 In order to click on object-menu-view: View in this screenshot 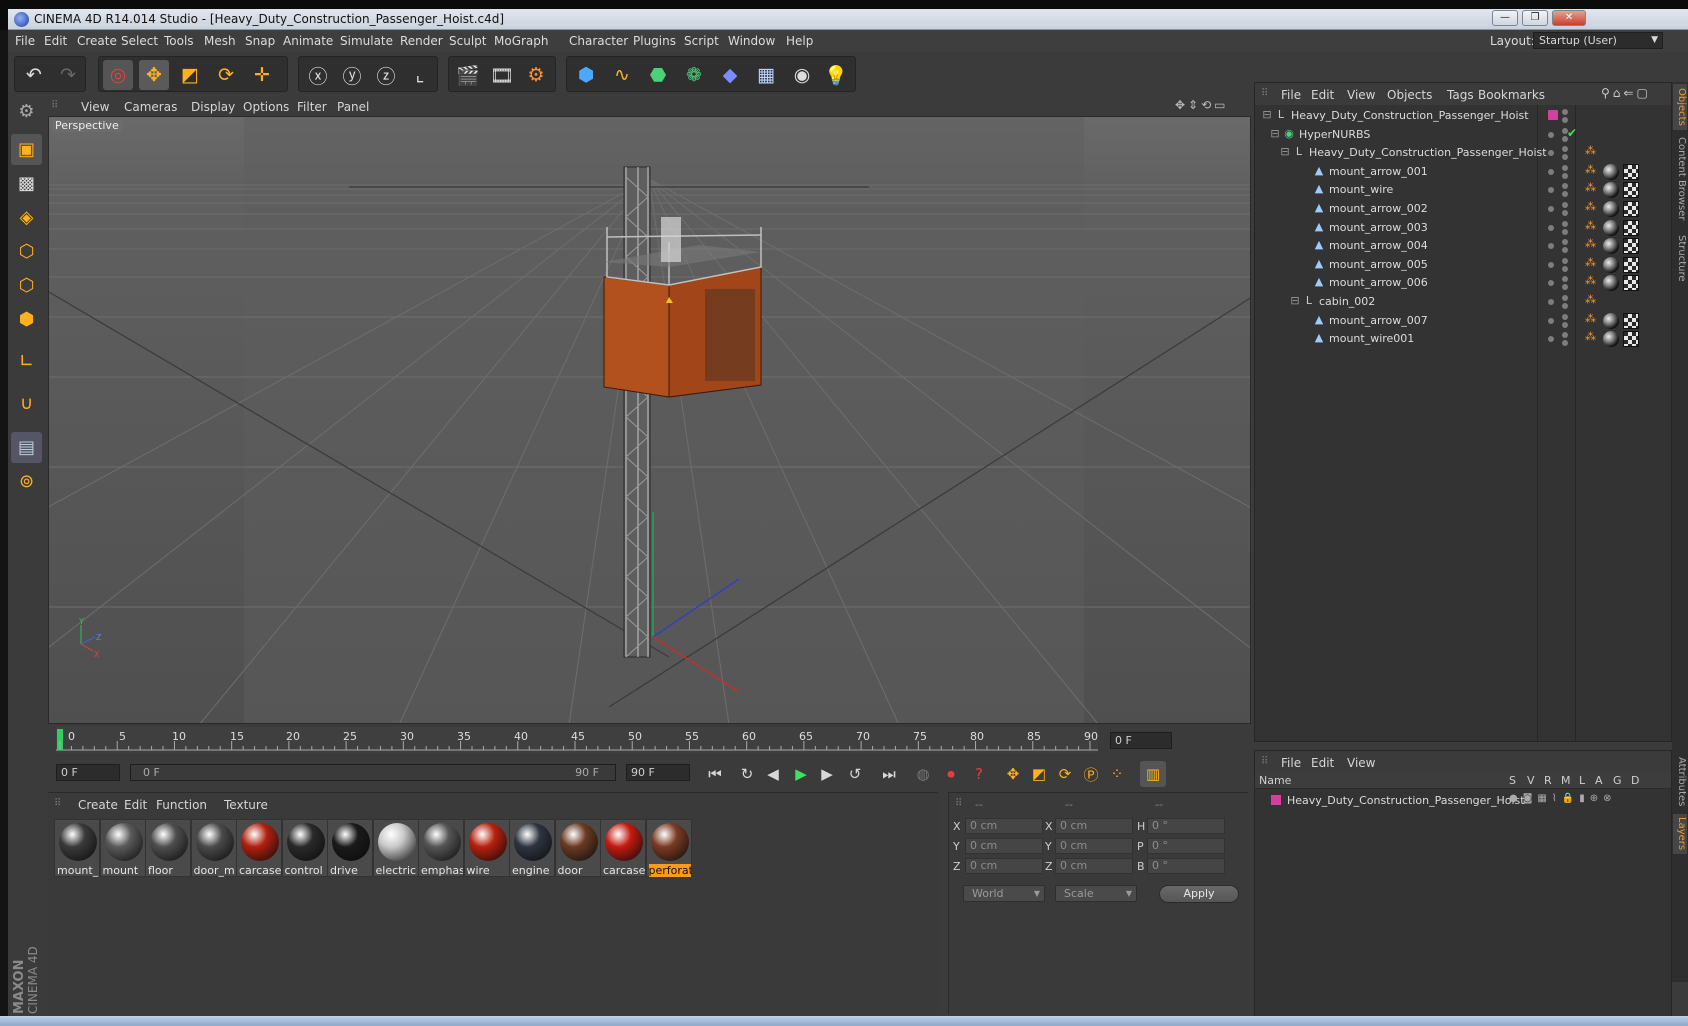, I will do `click(1361, 95)`.